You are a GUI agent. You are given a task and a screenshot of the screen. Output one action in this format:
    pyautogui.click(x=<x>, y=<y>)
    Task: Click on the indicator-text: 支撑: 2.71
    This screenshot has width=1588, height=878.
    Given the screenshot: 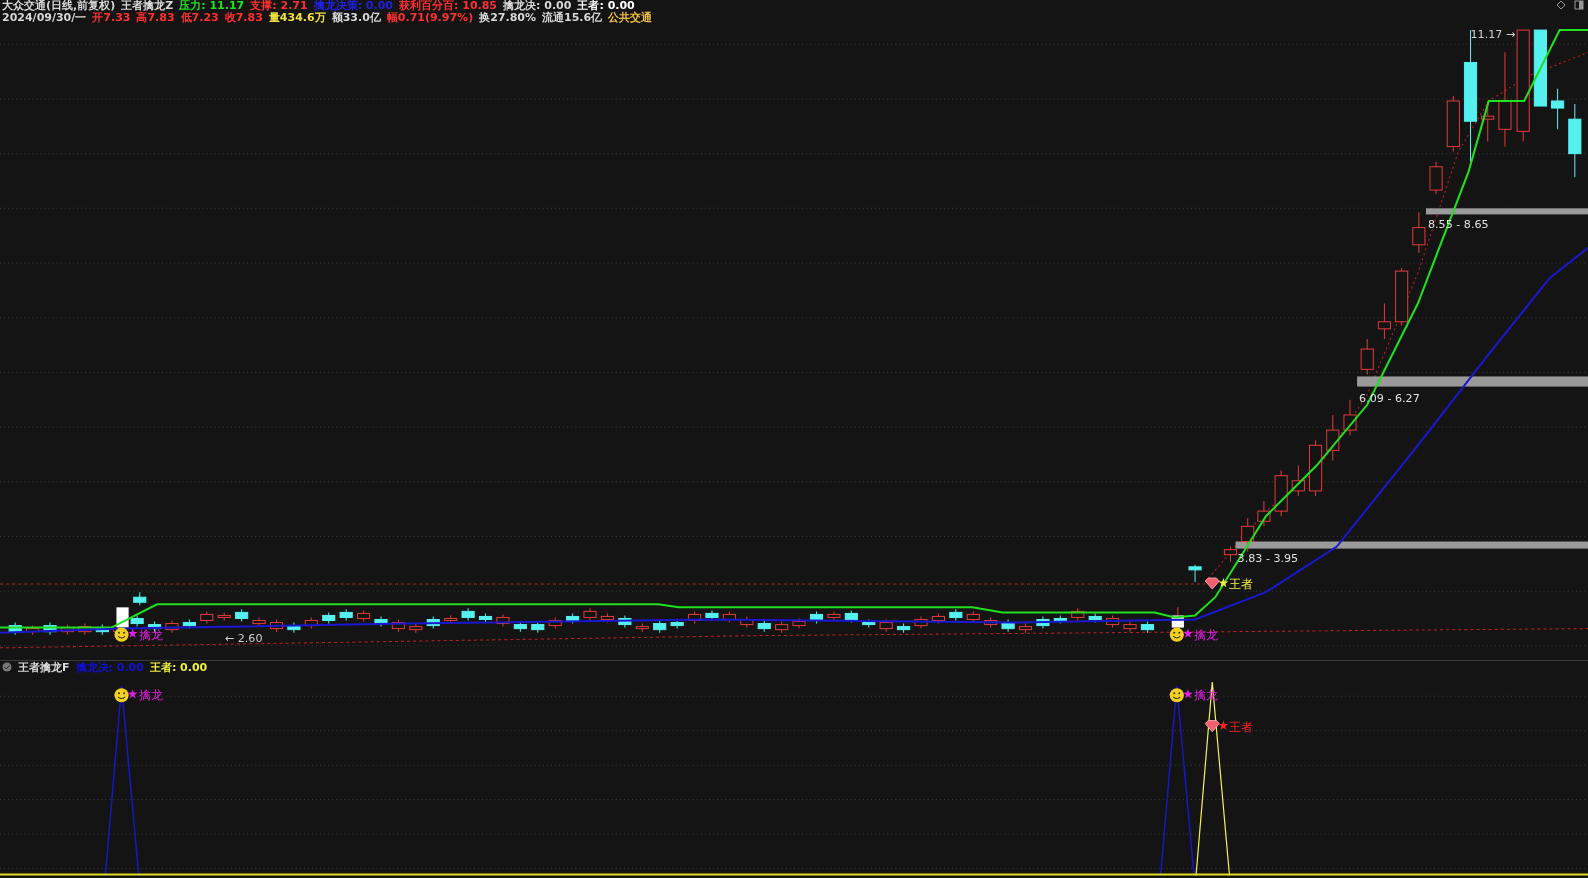 What is the action you would take?
    pyautogui.click(x=279, y=6)
    